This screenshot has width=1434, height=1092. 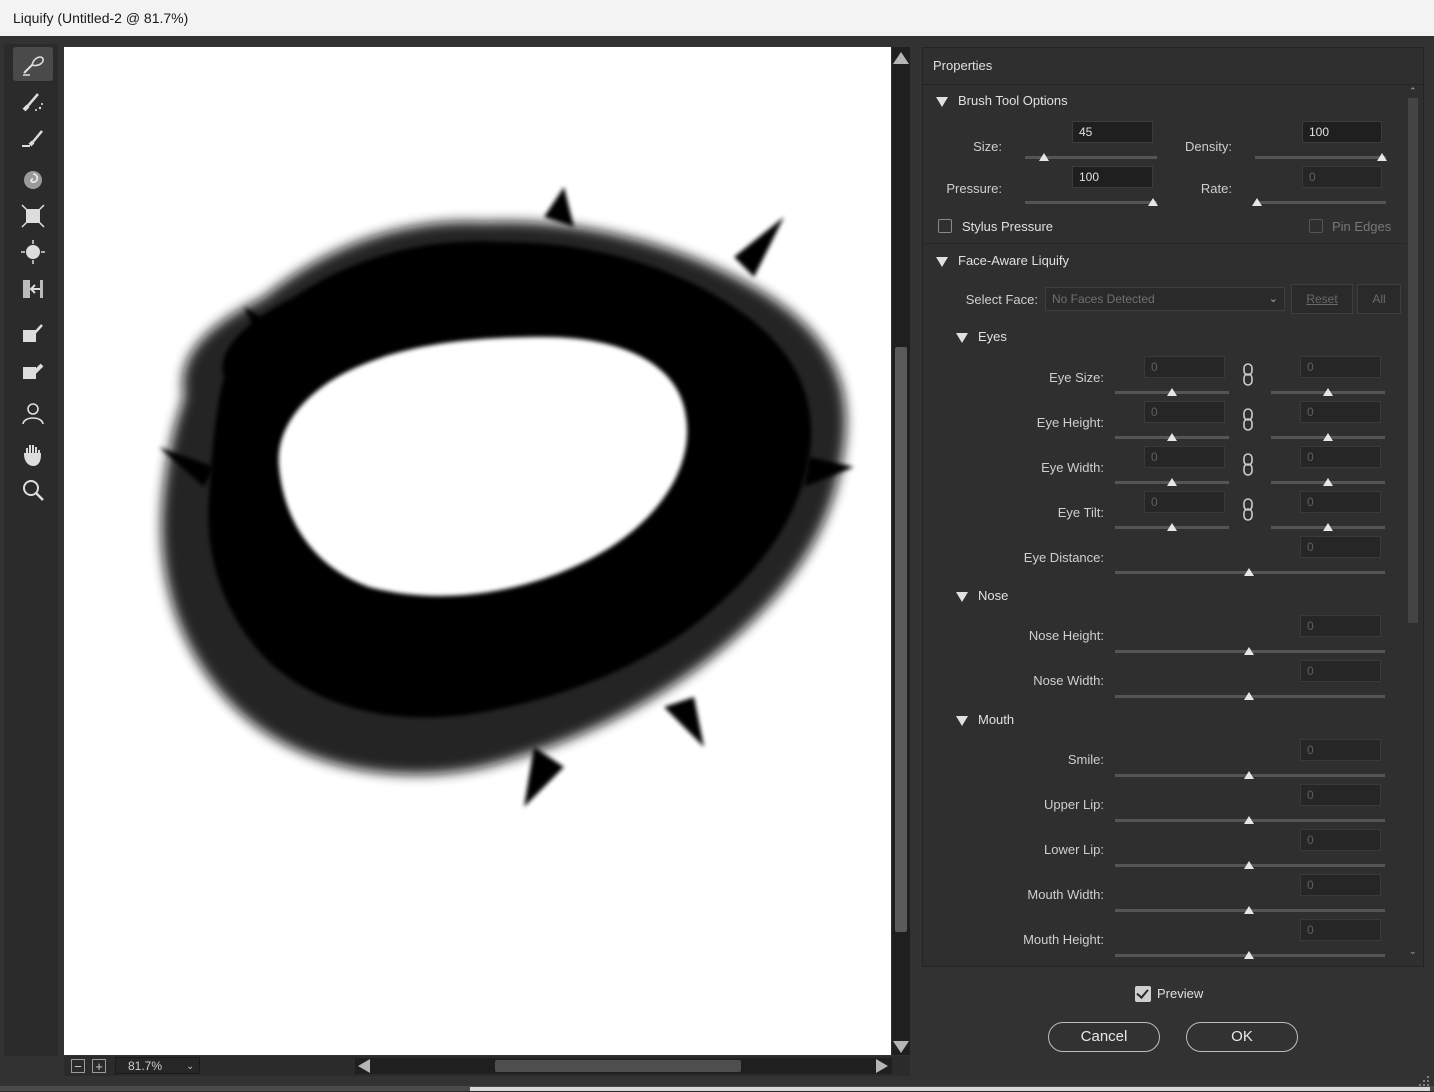 What do you see at coordinates (99, 1066) in the screenshot?
I see `zoom-in-button: +` at bounding box center [99, 1066].